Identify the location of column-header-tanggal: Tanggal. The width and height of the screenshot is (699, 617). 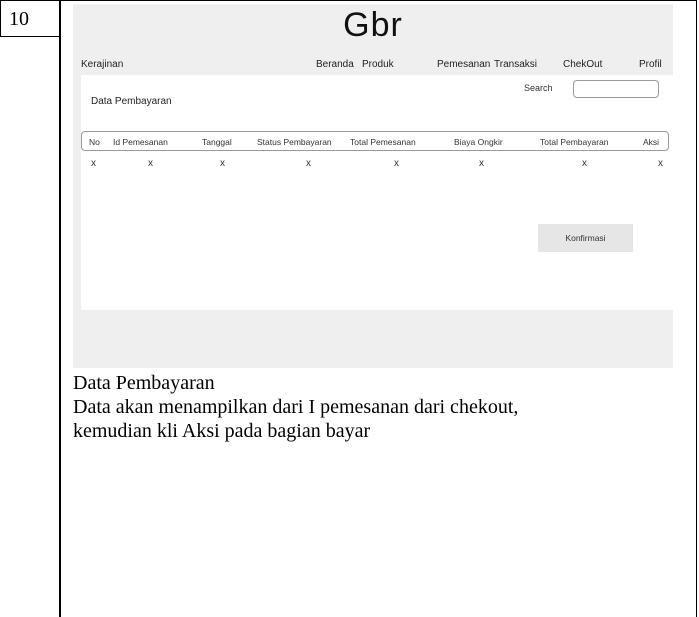
(217, 142).